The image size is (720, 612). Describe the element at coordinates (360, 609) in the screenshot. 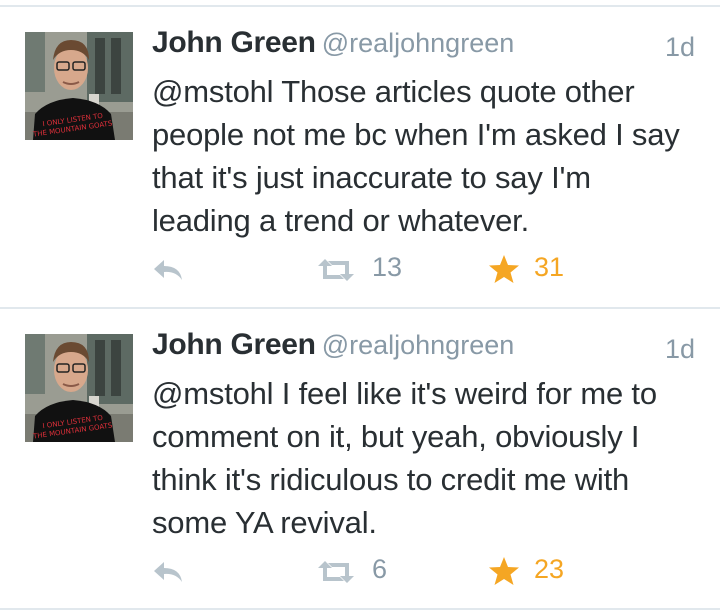

I see `bottom-divider` at that location.